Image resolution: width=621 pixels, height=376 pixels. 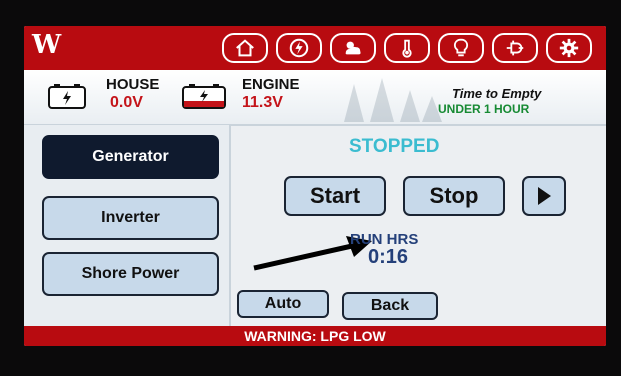 I want to click on warning-text: WARNING: LPG LOW, so click(x=315, y=336).